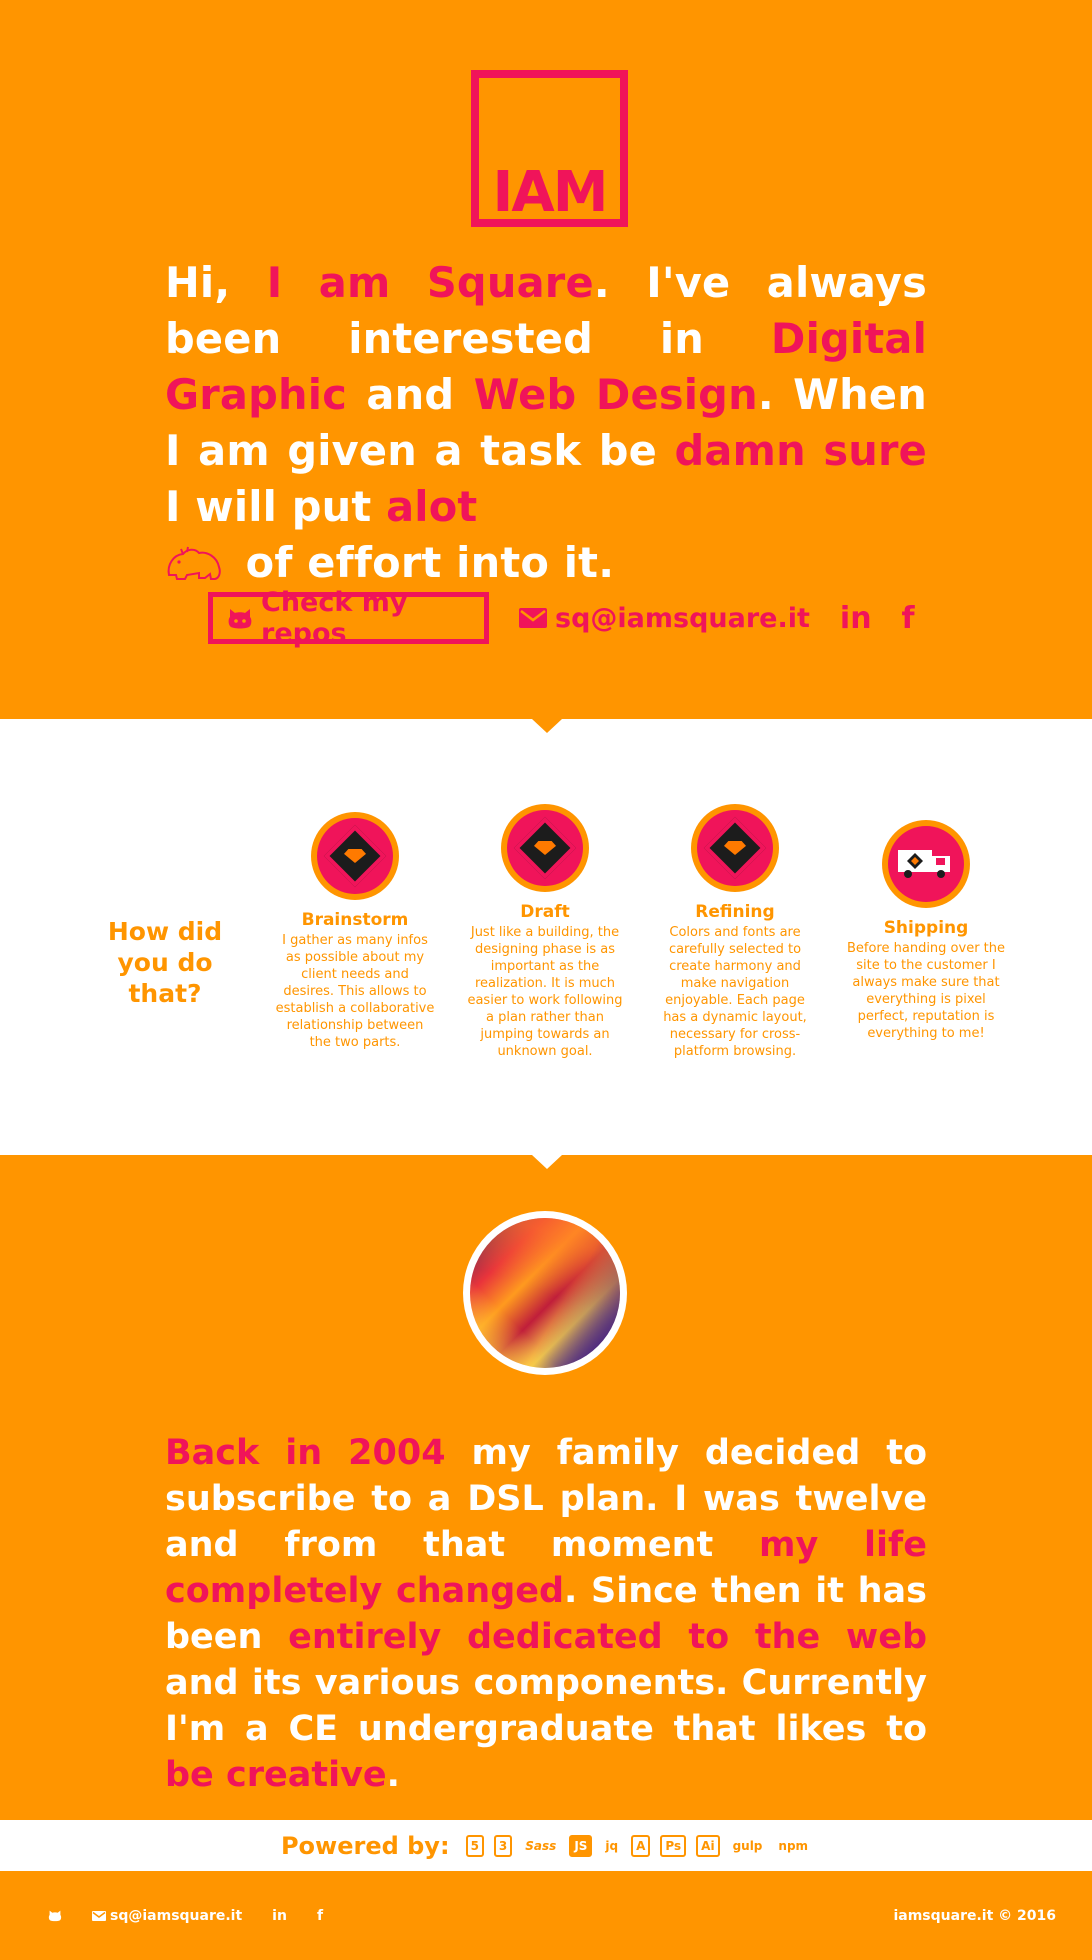  What do you see at coordinates (334, 618) in the screenshot?
I see `check-repos-label: Check my repos` at bounding box center [334, 618].